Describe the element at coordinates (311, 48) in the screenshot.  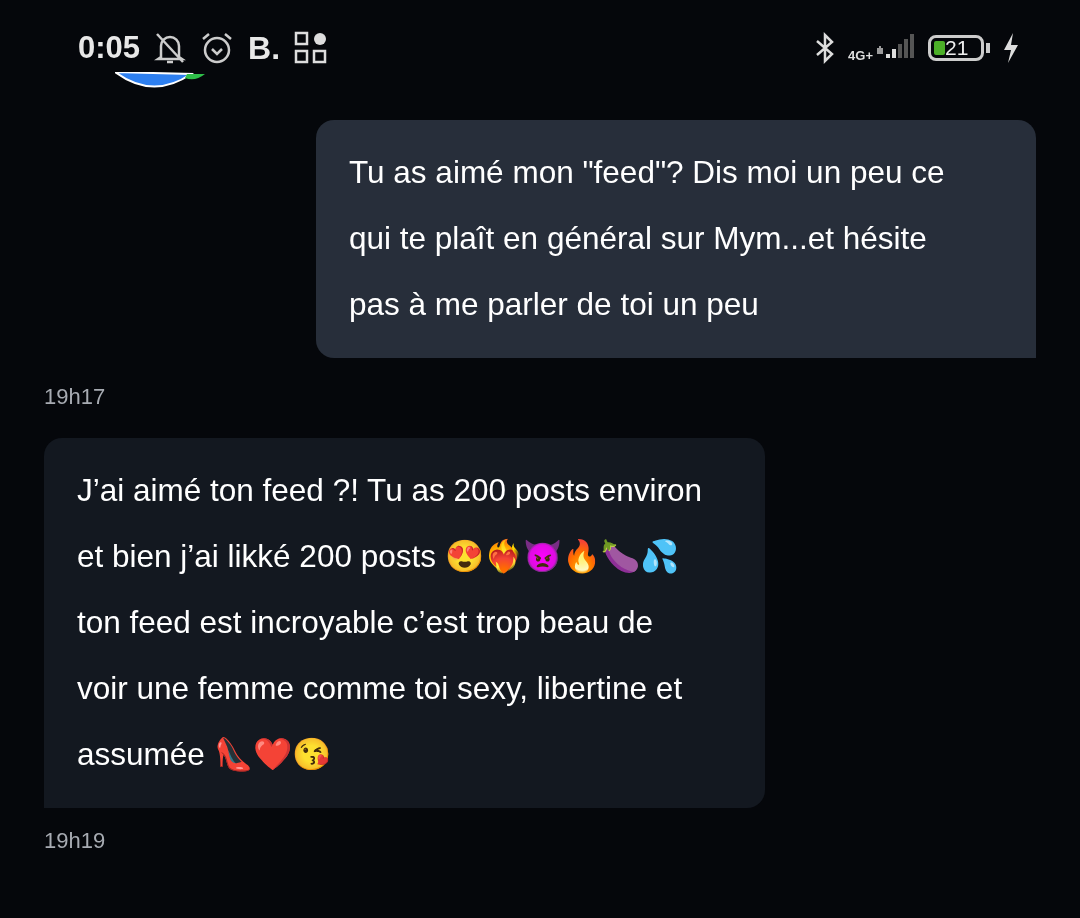
I see `app-grid-icon` at that location.